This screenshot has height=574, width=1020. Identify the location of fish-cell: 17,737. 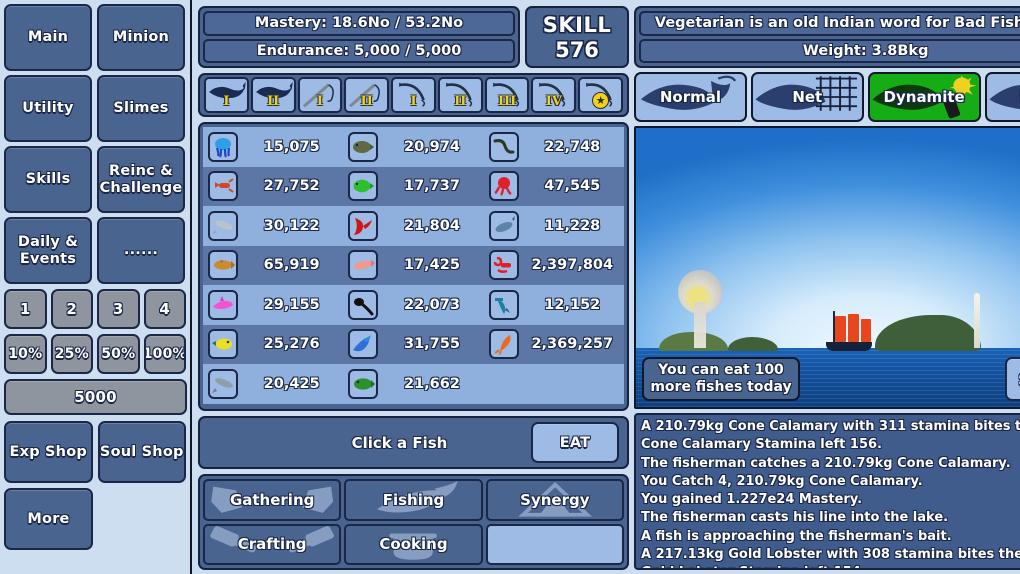
(413, 186).